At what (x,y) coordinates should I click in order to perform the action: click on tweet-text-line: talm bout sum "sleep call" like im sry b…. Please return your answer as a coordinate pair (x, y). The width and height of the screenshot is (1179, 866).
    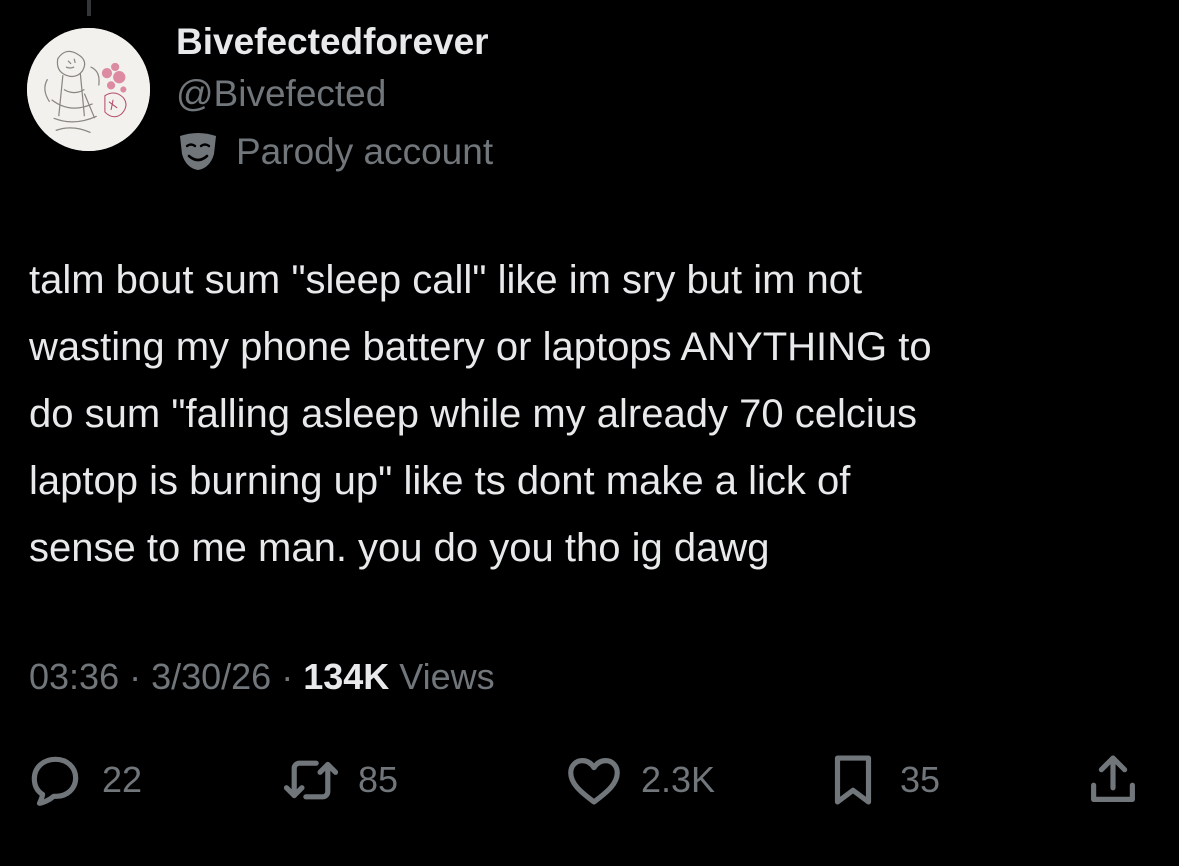
    Looking at the image, I should click on (446, 280).